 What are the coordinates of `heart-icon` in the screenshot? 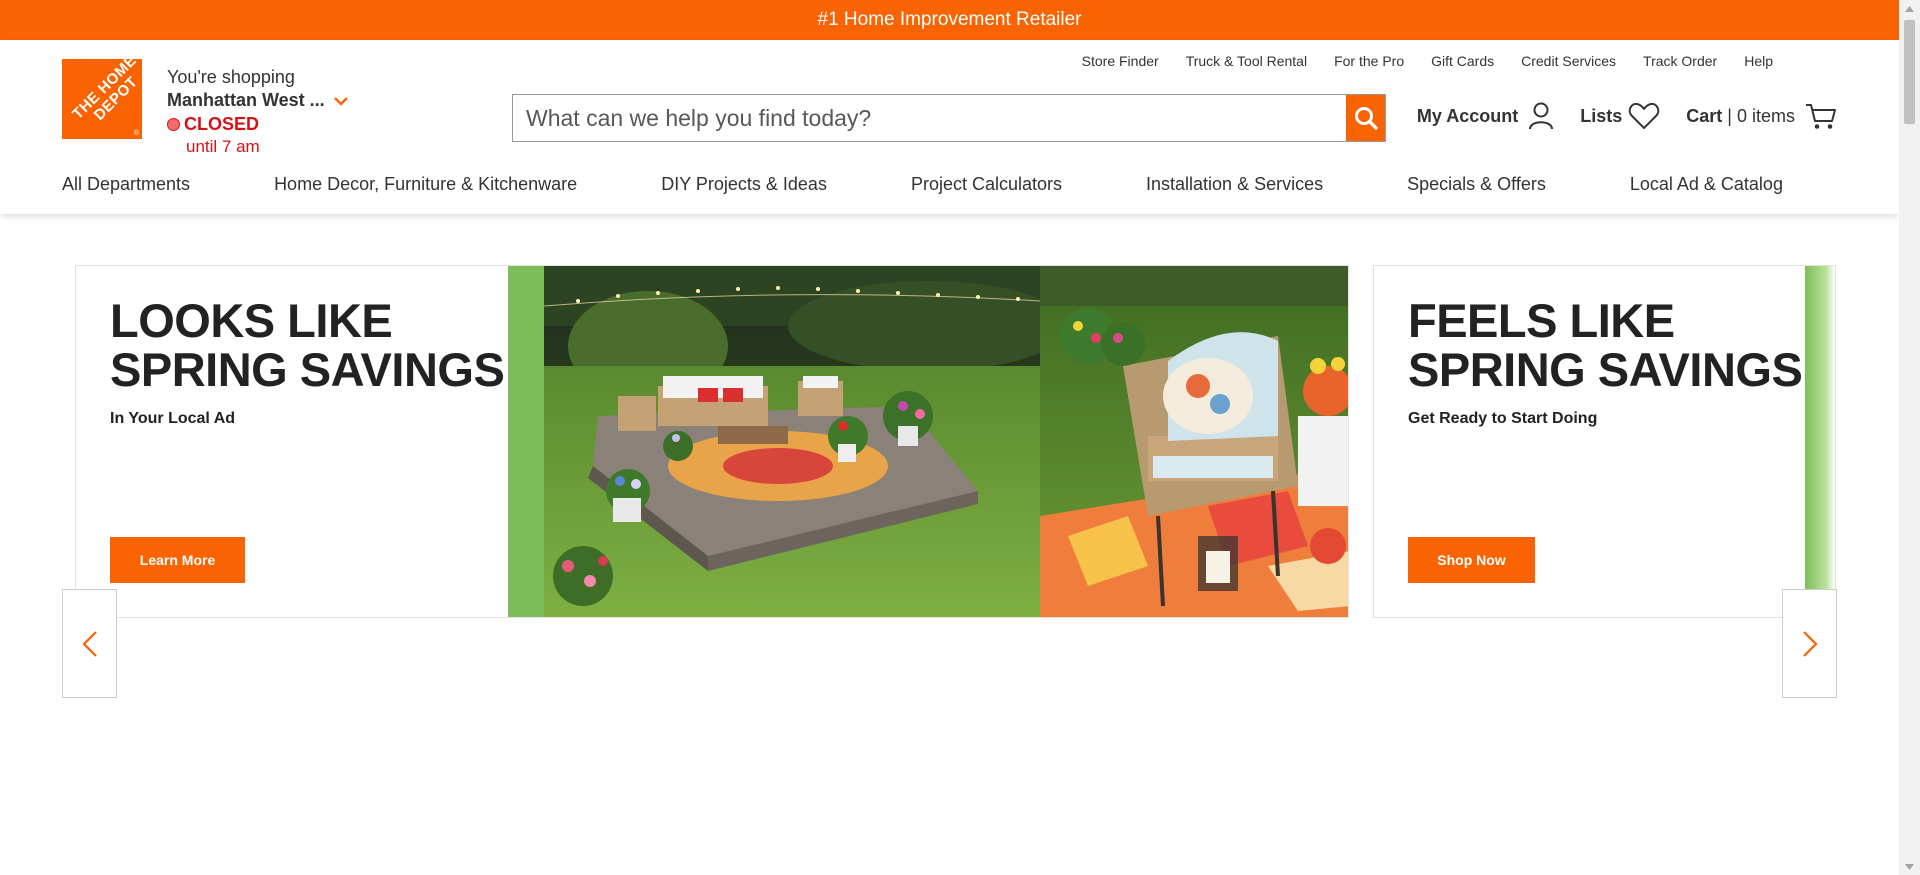 It's located at (1644, 116).